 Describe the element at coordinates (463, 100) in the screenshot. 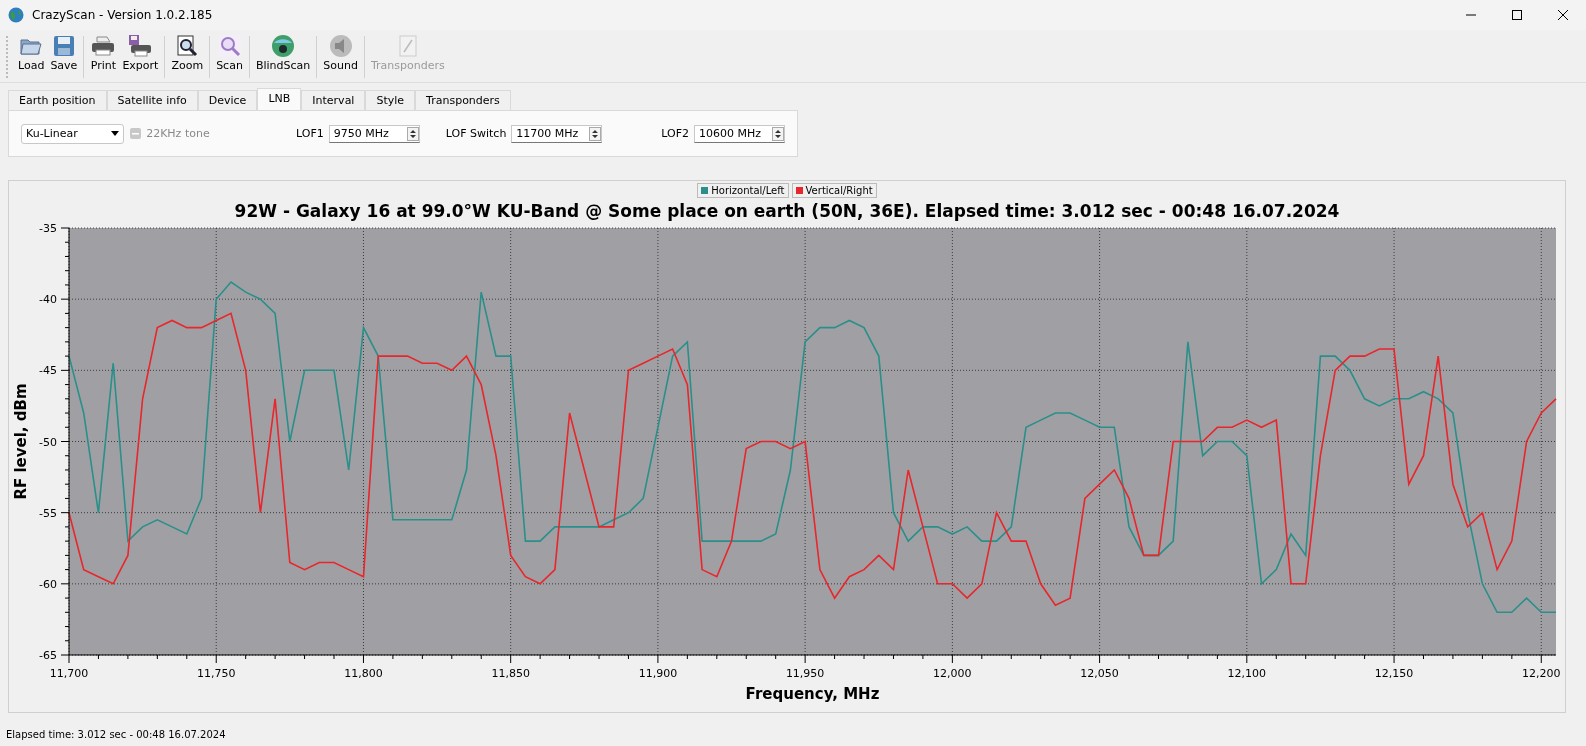

I see `tab: Transponders` at that location.